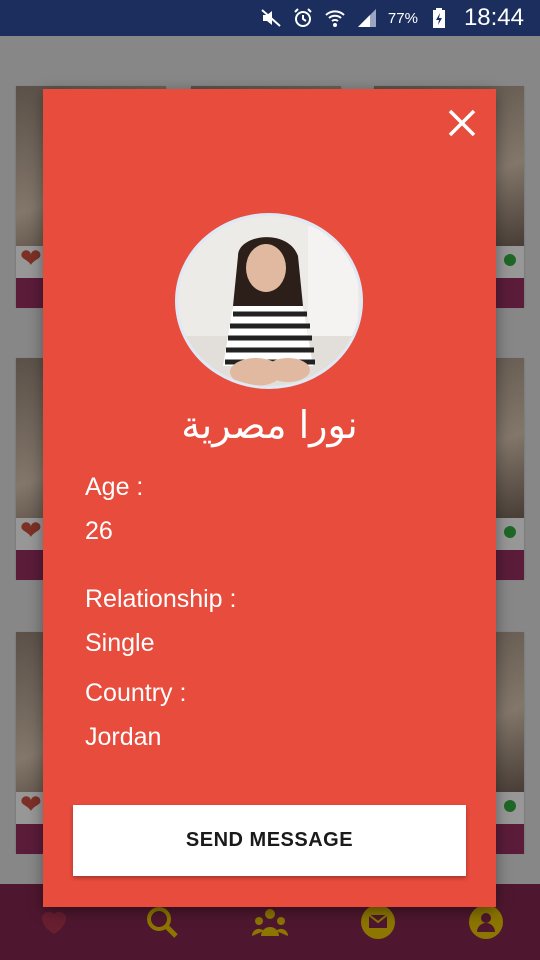  I want to click on close-icon, so click(462, 123).